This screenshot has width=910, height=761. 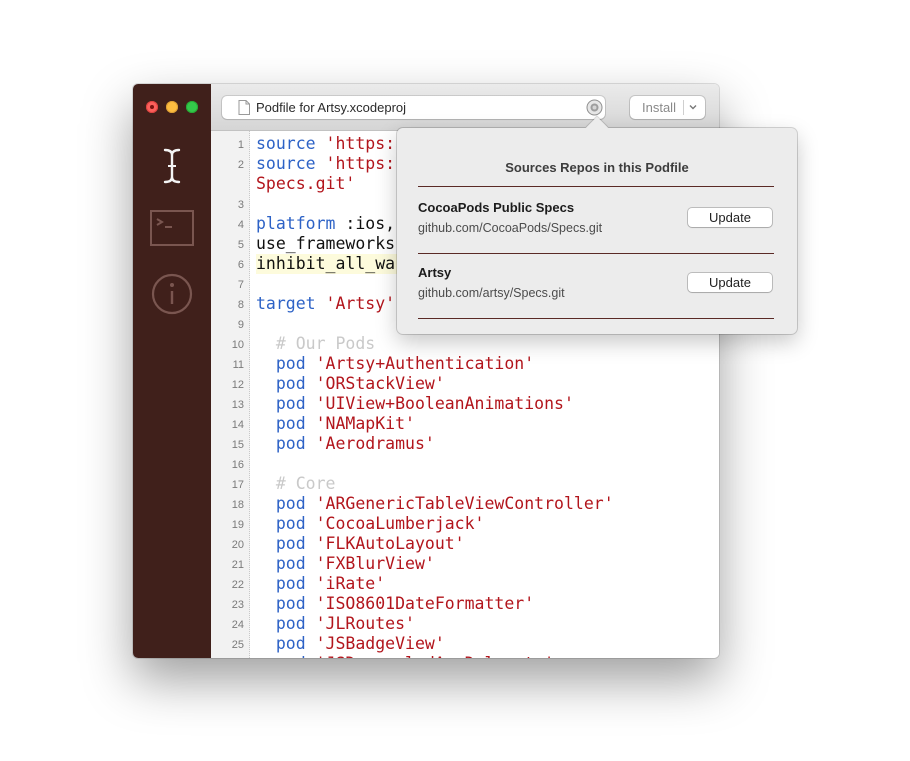 What do you see at coordinates (237, 425) in the screenshot?
I see `line-number: 14` at bounding box center [237, 425].